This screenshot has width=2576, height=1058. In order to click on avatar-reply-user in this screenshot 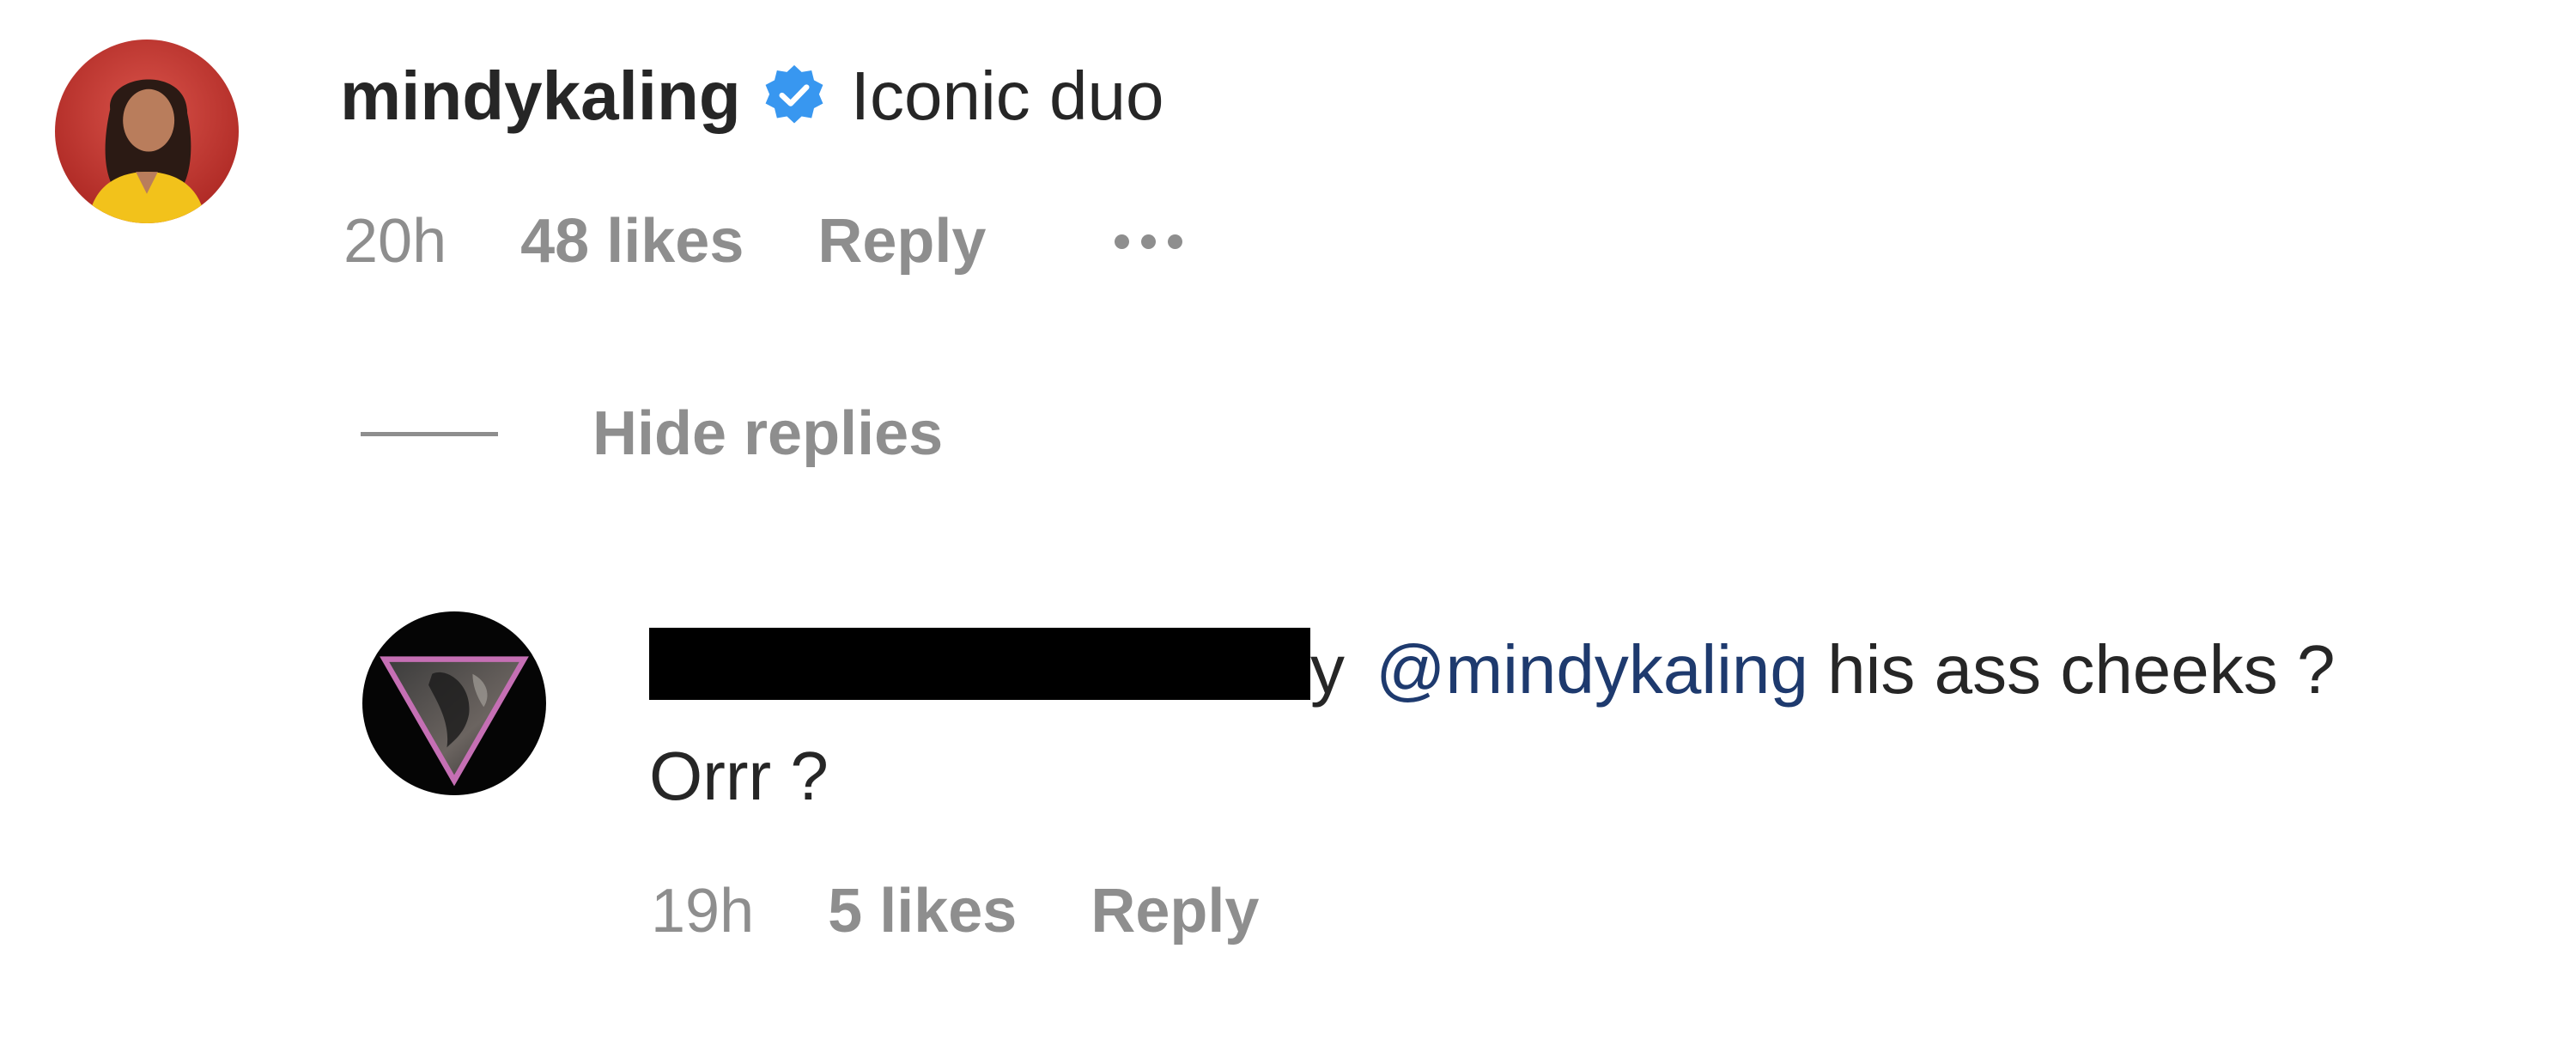, I will do `click(454, 703)`.